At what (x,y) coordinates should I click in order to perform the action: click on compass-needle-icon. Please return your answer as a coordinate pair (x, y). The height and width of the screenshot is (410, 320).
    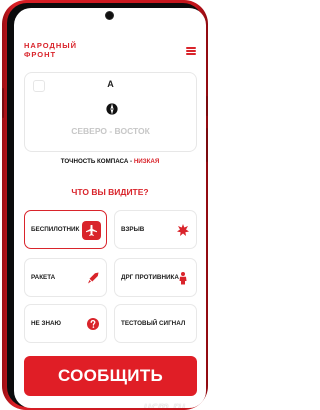
    Looking at the image, I should click on (112, 109).